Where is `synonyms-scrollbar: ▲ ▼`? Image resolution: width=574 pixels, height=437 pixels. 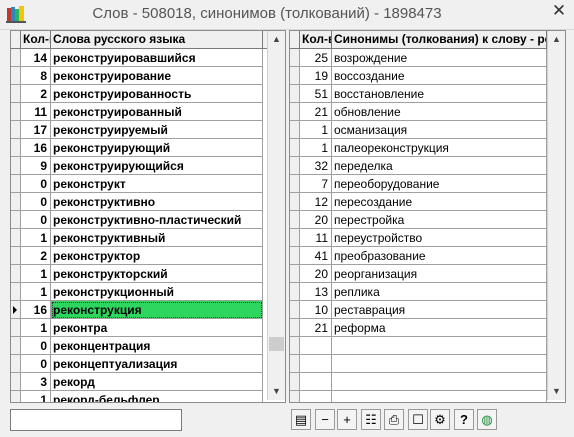 synonyms-scrollbar: ▲ ▼ is located at coordinates (556, 215).